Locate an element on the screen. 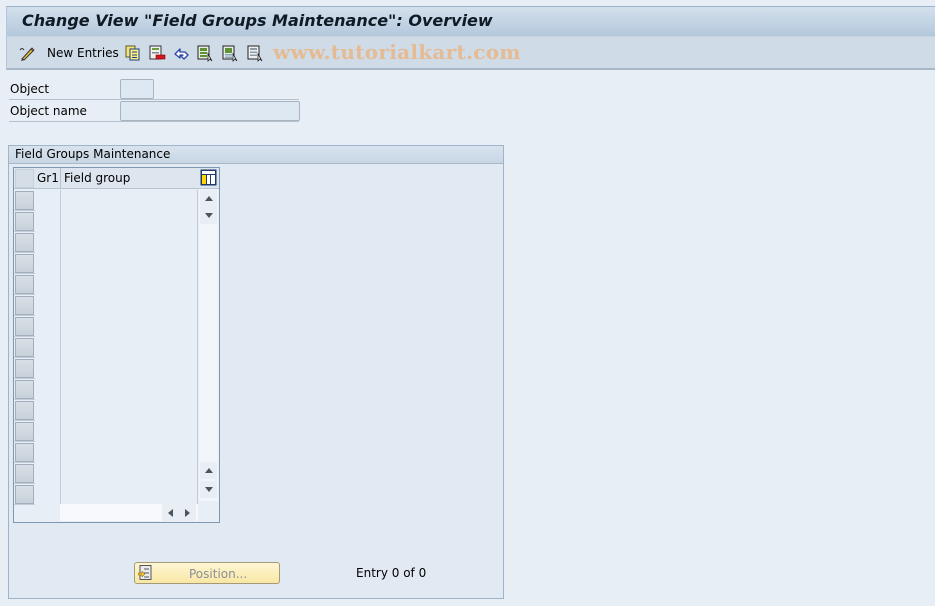 This screenshot has width=935, height=606. scroll-up-button is located at coordinates (208, 198).